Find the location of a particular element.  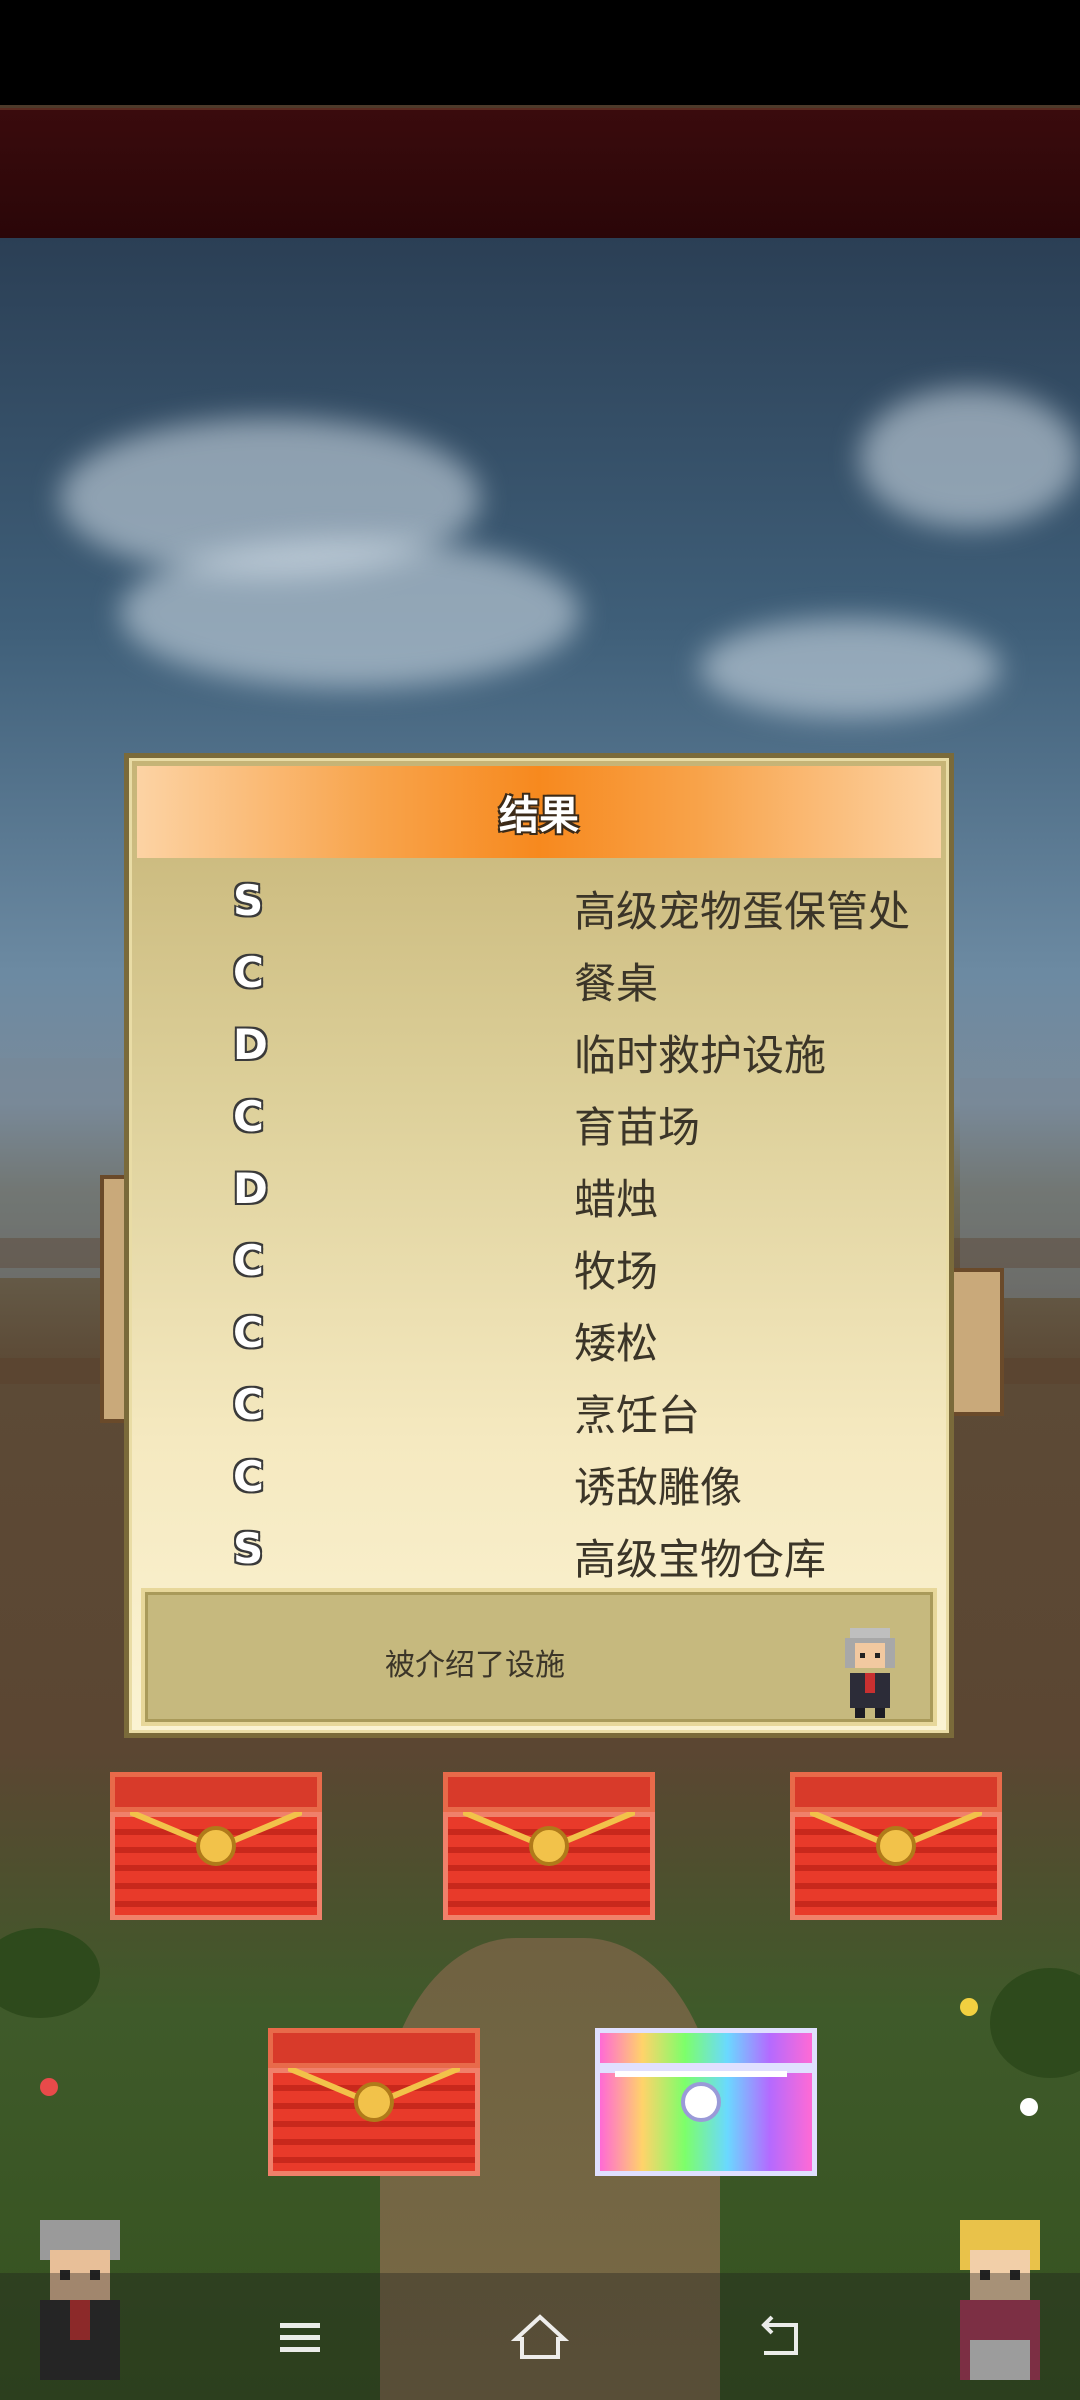

result-row: C 矮松 is located at coordinates (539, 1336).